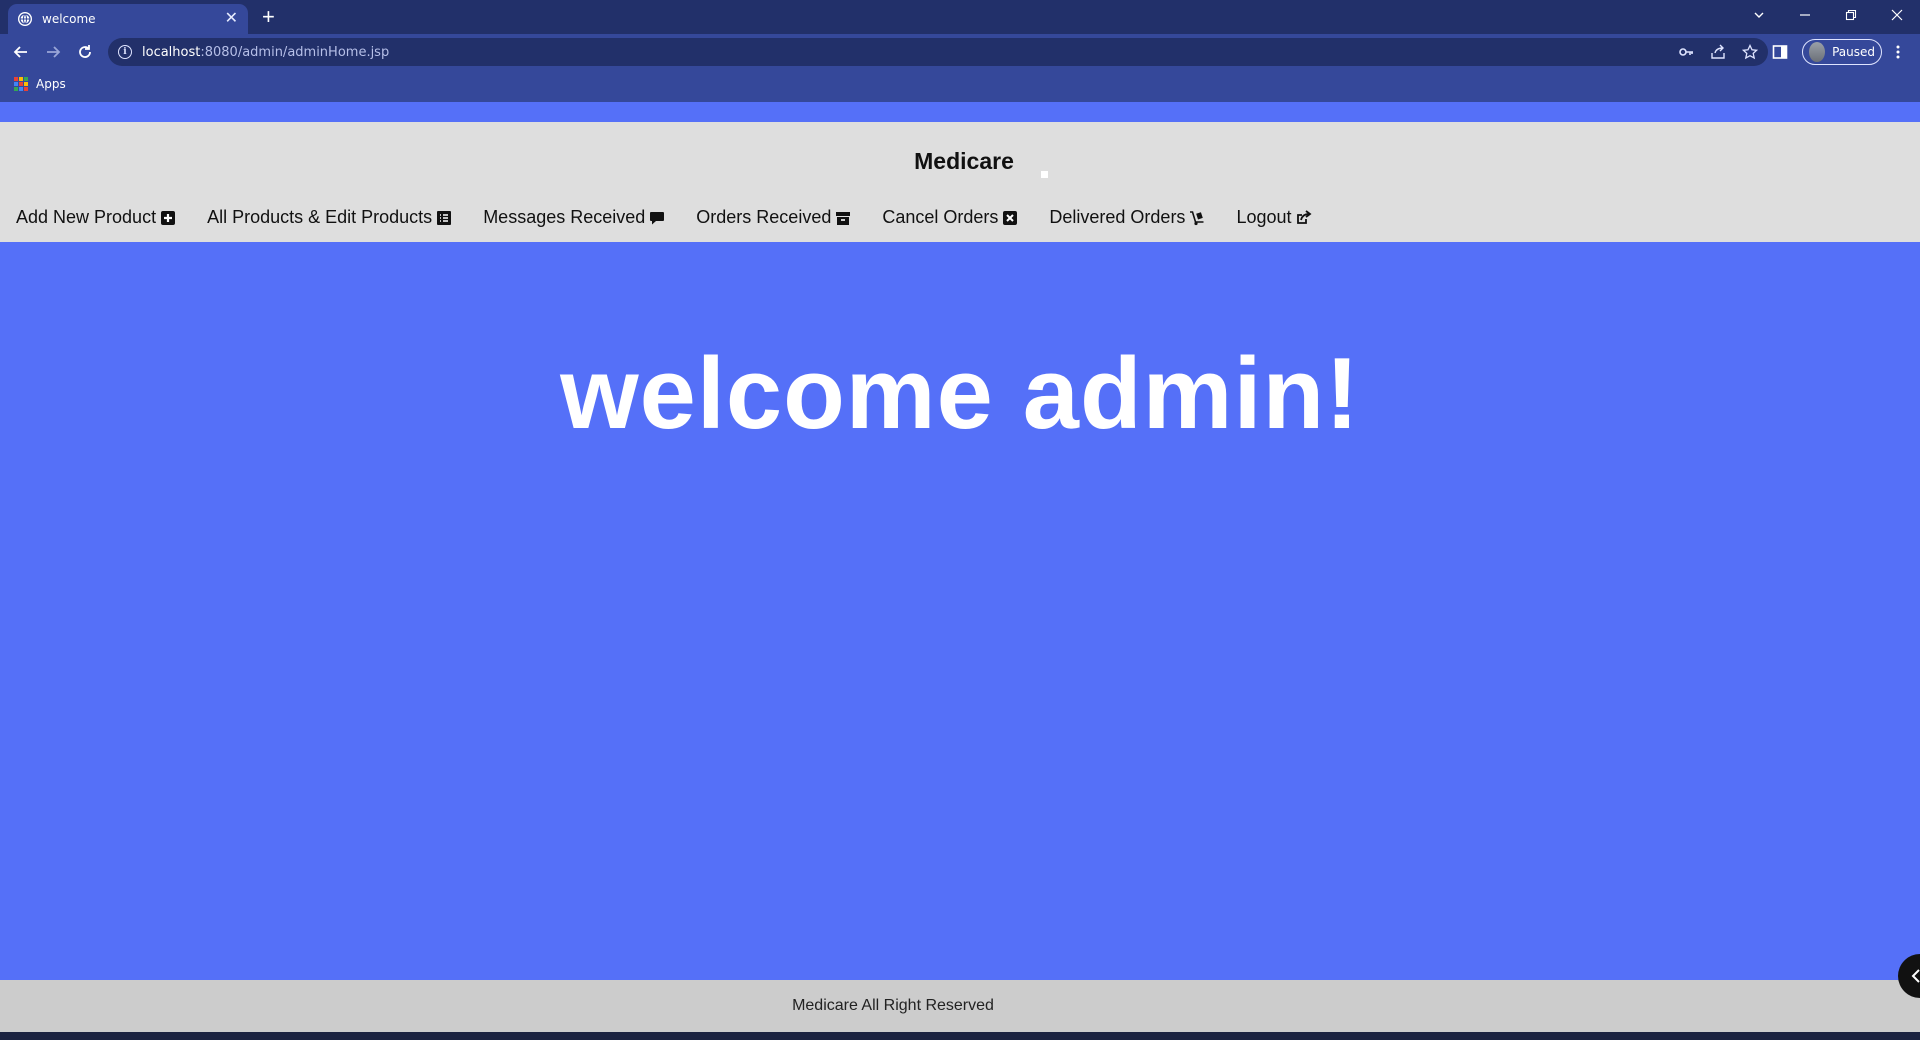 The height and width of the screenshot is (1040, 1920). Describe the element at coordinates (53, 52) in the screenshot. I see `forward-arrow-icon` at that location.